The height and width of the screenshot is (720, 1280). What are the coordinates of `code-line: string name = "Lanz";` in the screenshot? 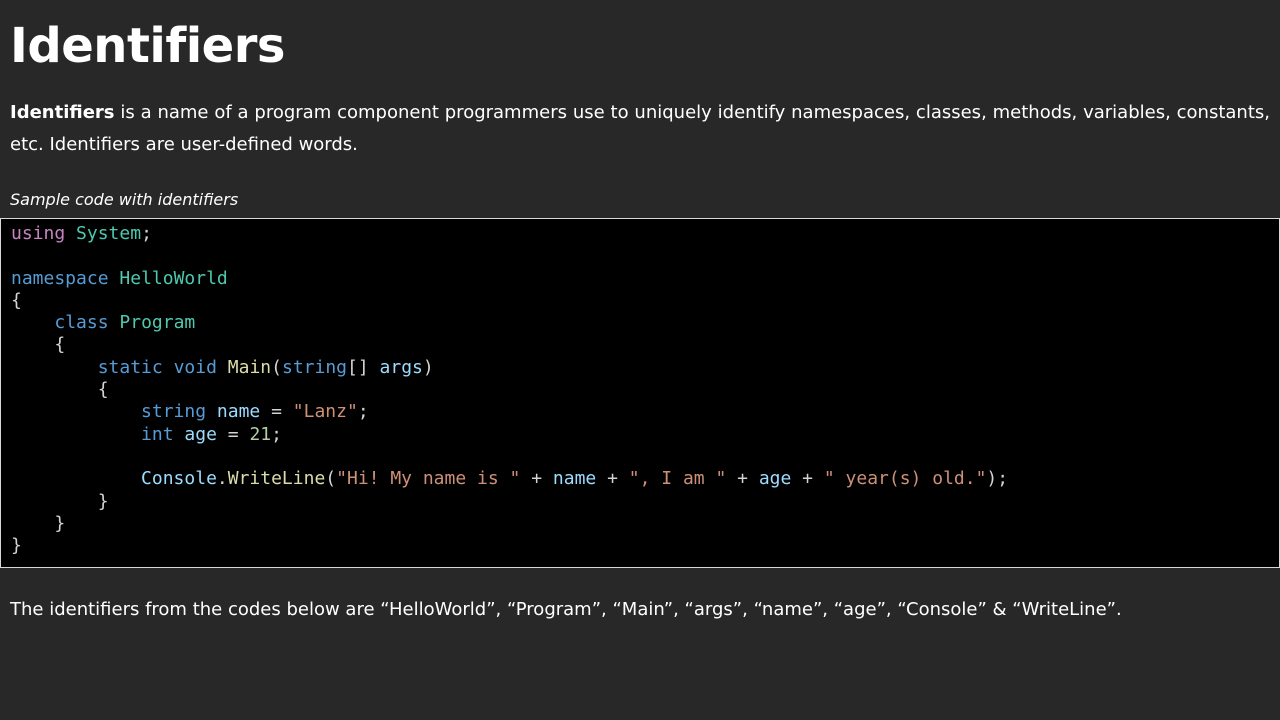 It's located at (645, 412).